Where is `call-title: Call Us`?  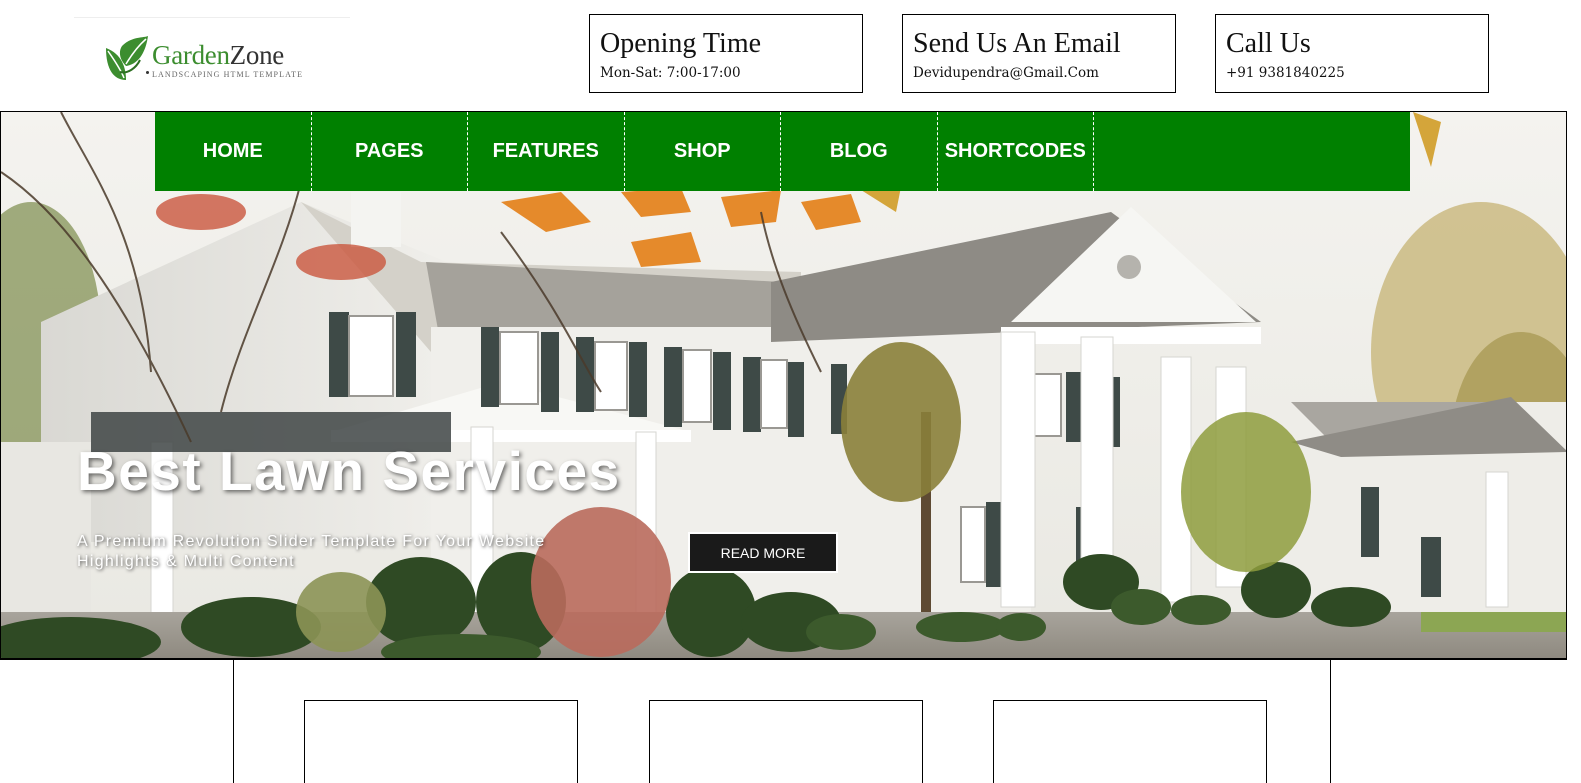 call-title: Call Us is located at coordinates (1268, 43).